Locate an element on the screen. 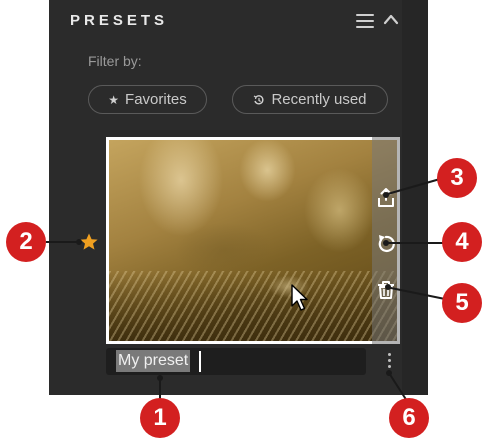 Image resolution: width=500 pixels, height=444 pixels. filter-label: Filter by: is located at coordinates (115, 61).